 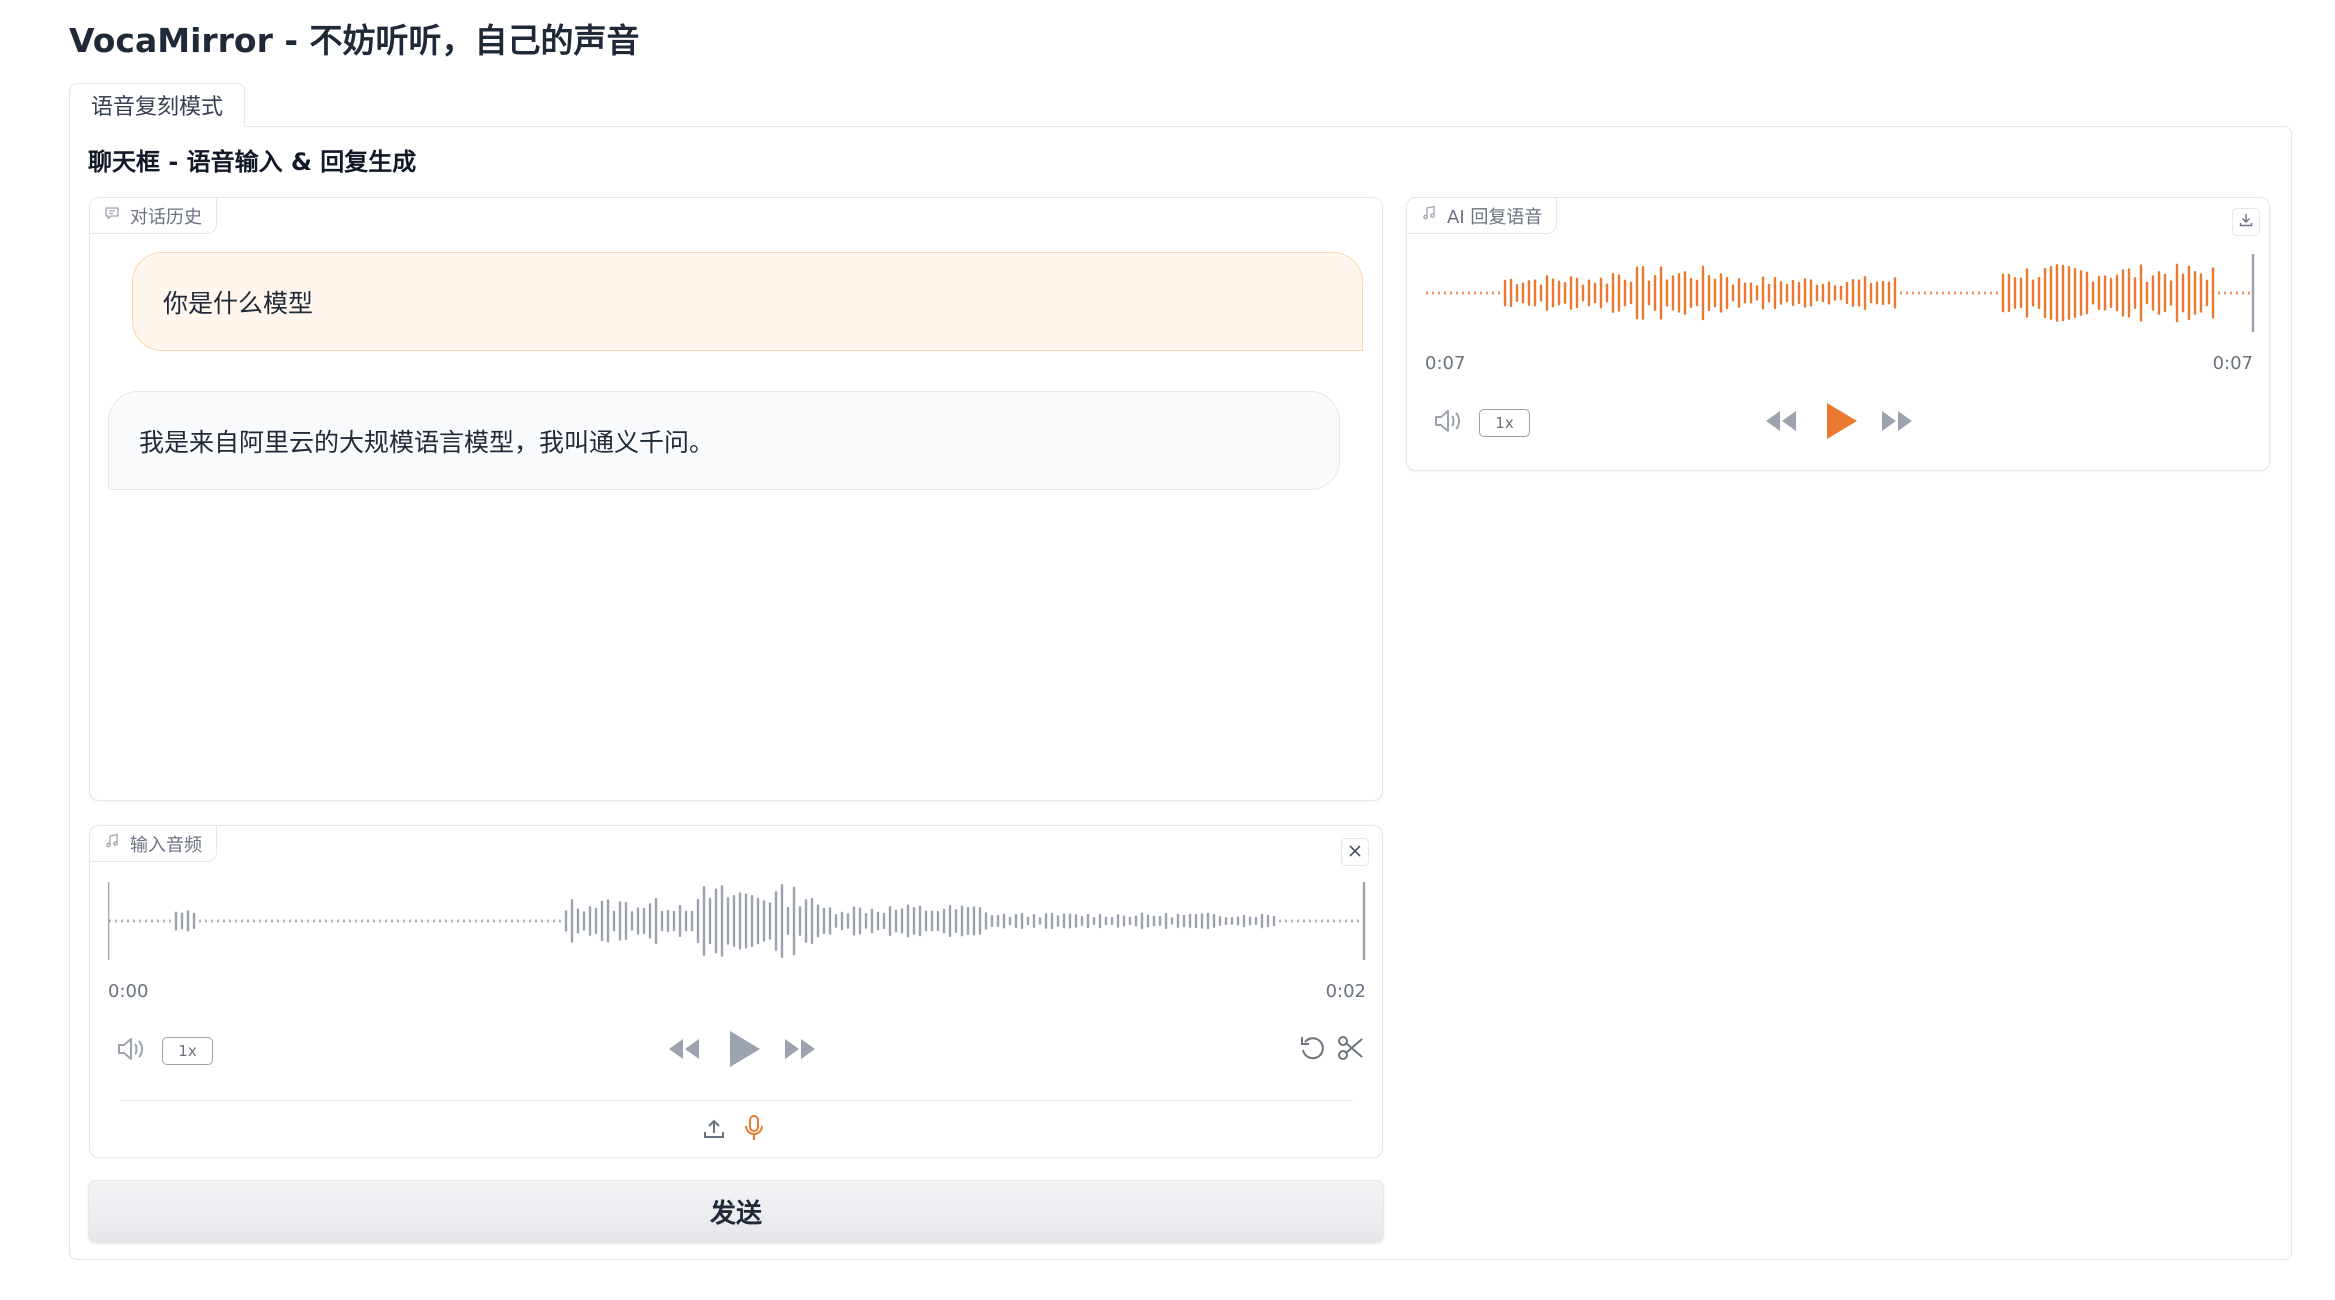 I want to click on download-icon, so click(x=2246, y=222).